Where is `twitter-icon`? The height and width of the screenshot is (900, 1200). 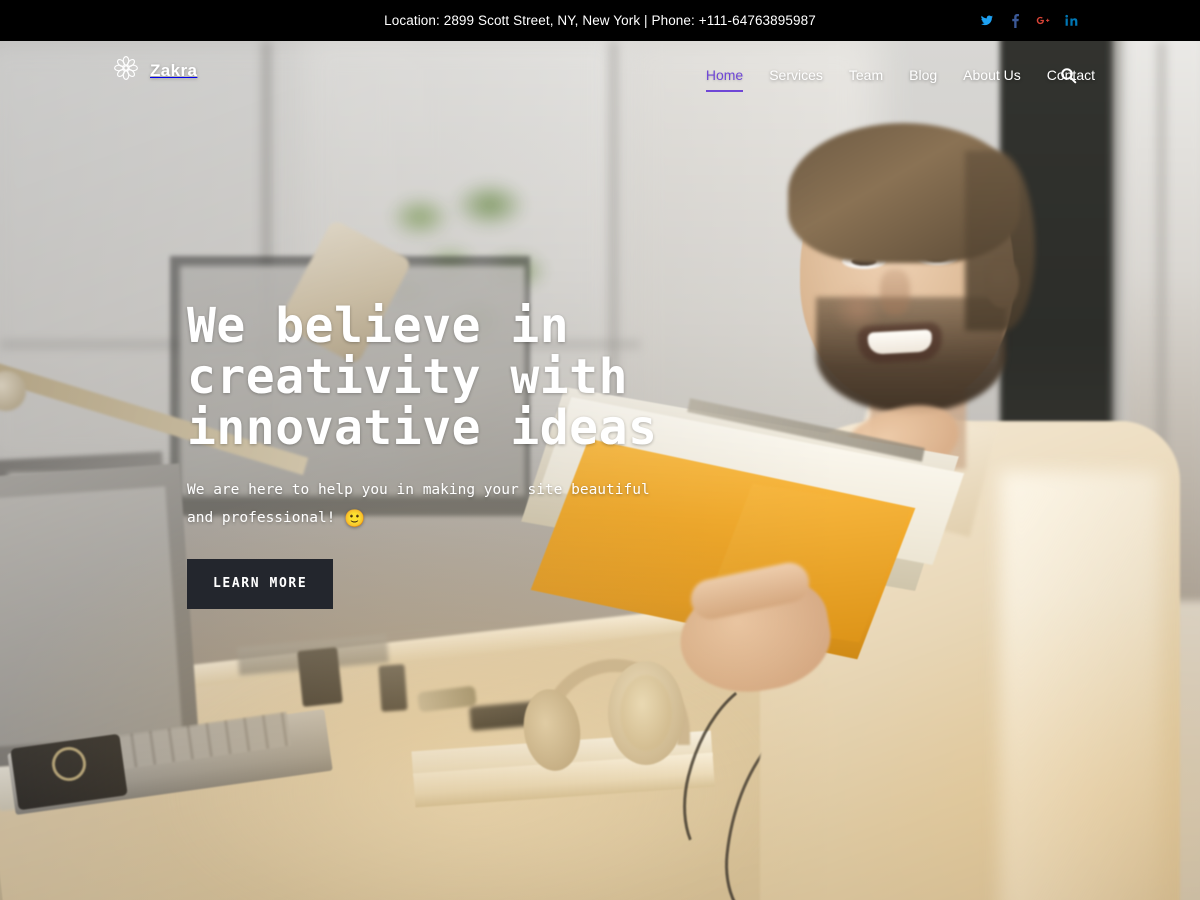 twitter-icon is located at coordinates (987, 21).